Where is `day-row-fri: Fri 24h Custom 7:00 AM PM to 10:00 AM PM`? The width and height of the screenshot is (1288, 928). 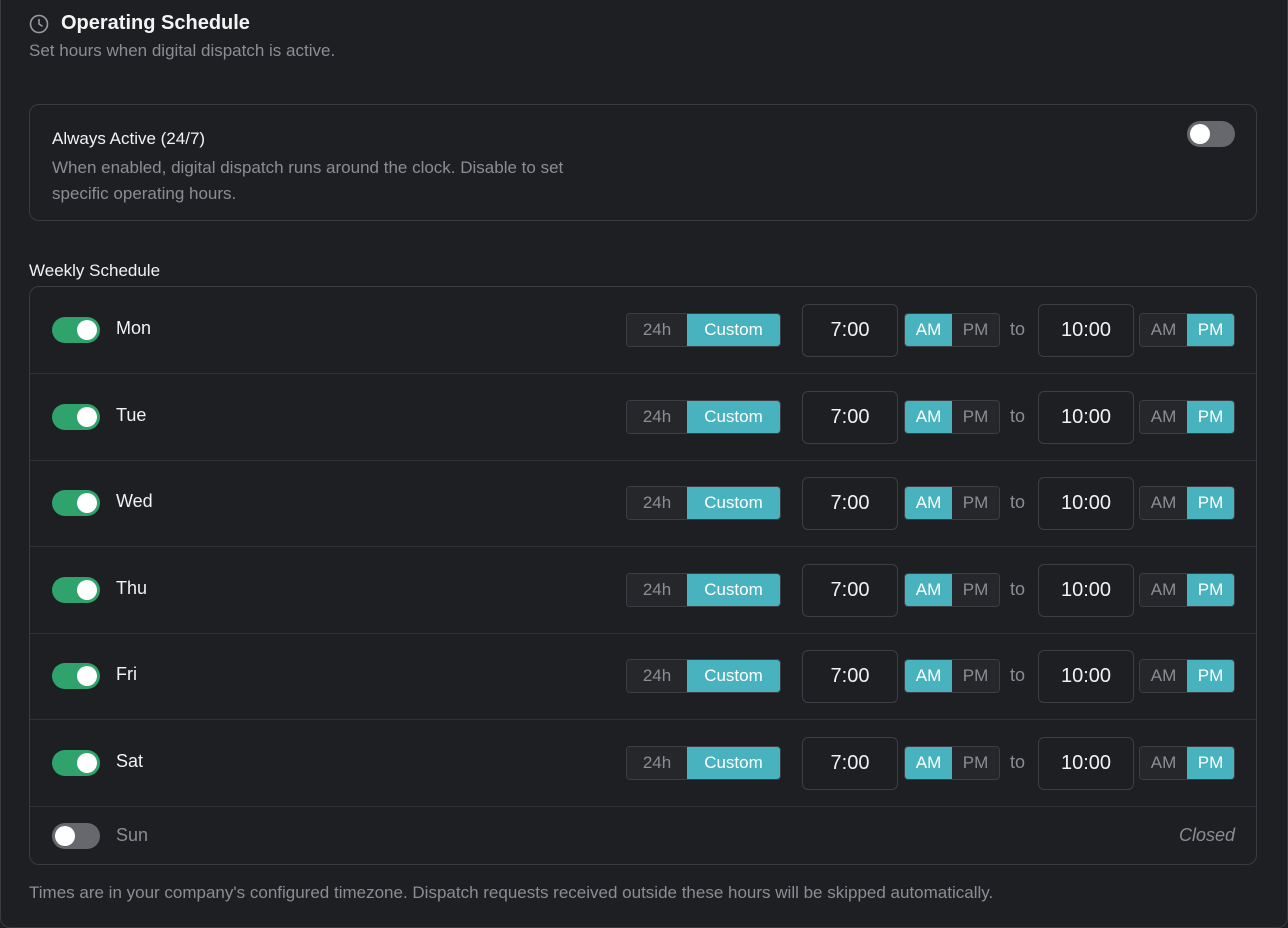 day-row-fri: Fri 24h Custom 7:00 AM PM to 10:00 AM PM is located at coordinates (643, 676).